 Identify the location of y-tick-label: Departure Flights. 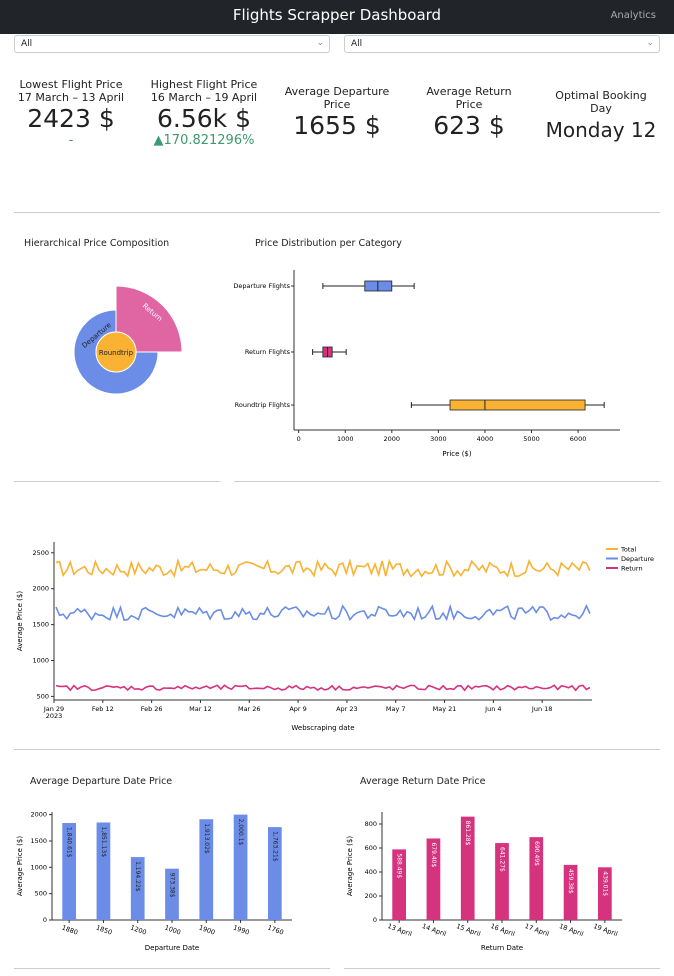
(261, 286).